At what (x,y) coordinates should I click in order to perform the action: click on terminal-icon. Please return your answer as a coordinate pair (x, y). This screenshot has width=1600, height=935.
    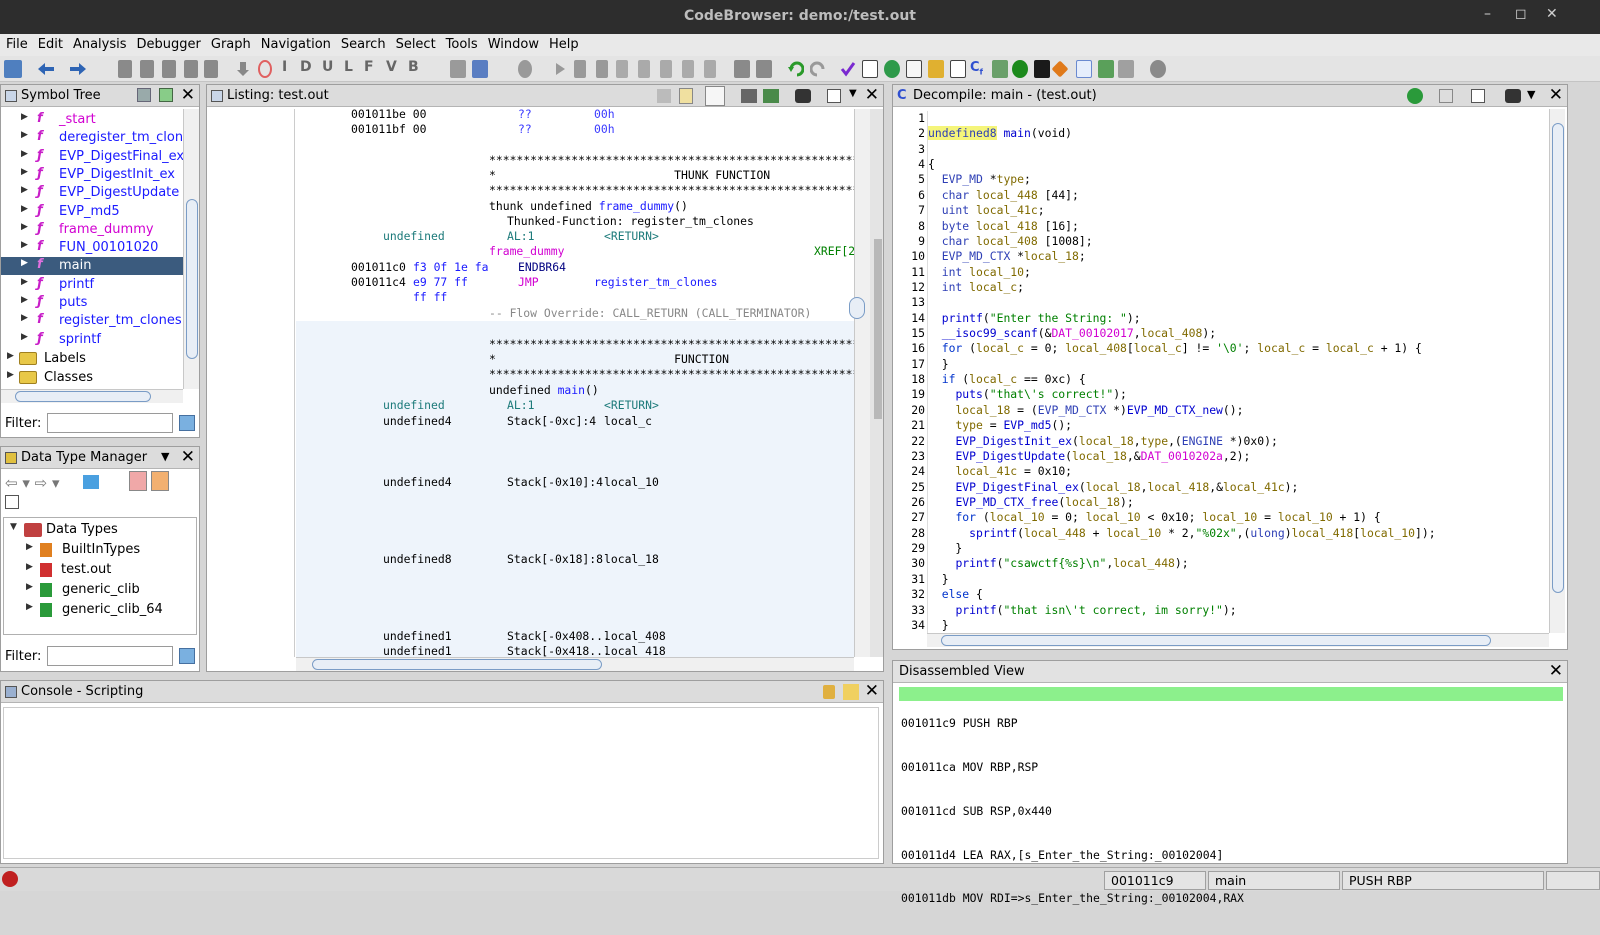
    Looking at the image, I should click on (1042, 69).